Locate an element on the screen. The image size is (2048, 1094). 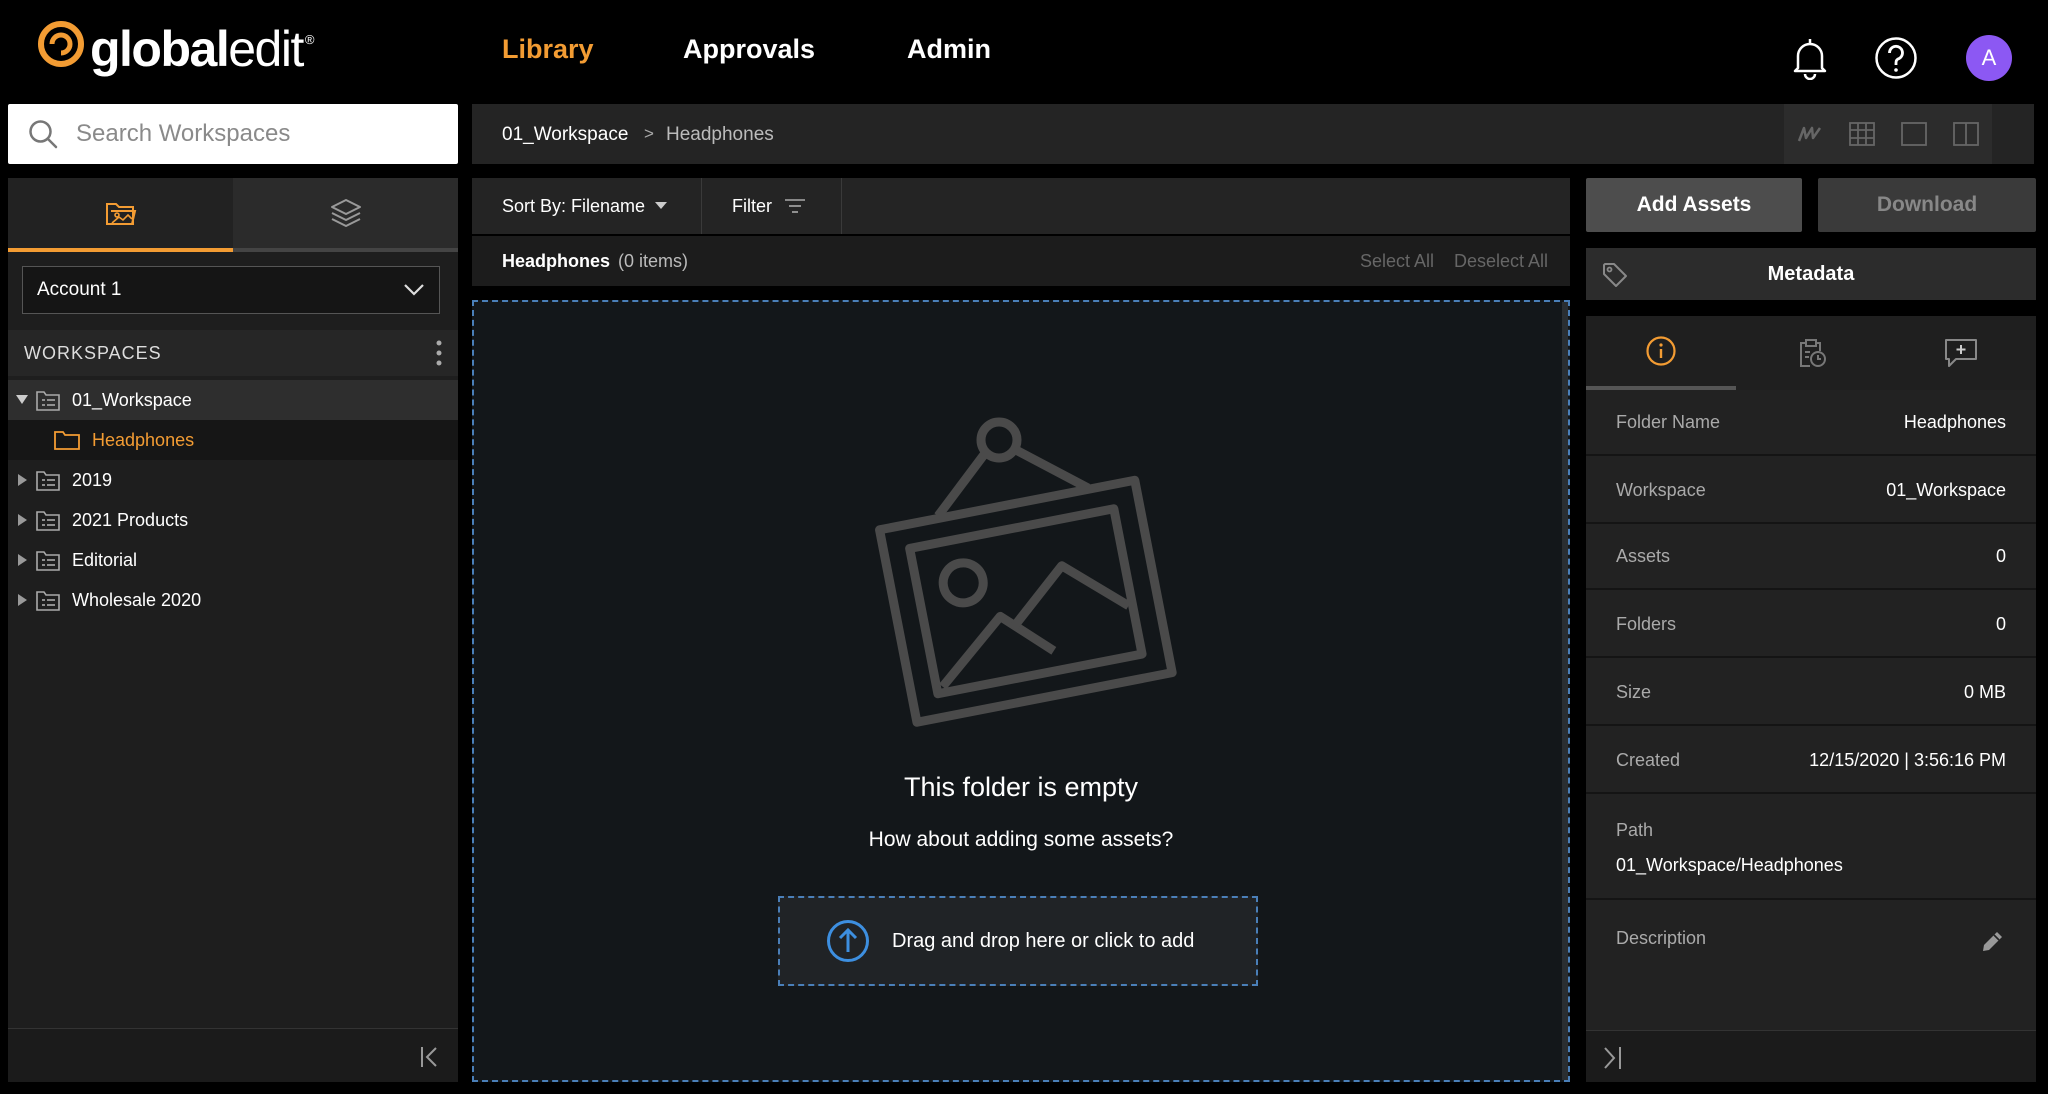
metadata-key: Description is located at coordinates (1661, 938).